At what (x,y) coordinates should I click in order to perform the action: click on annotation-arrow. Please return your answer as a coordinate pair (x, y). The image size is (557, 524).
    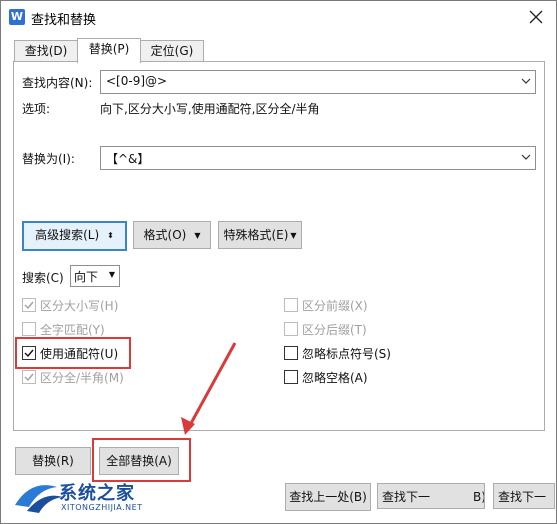
    Looking at the image, I should click on (209, 388).